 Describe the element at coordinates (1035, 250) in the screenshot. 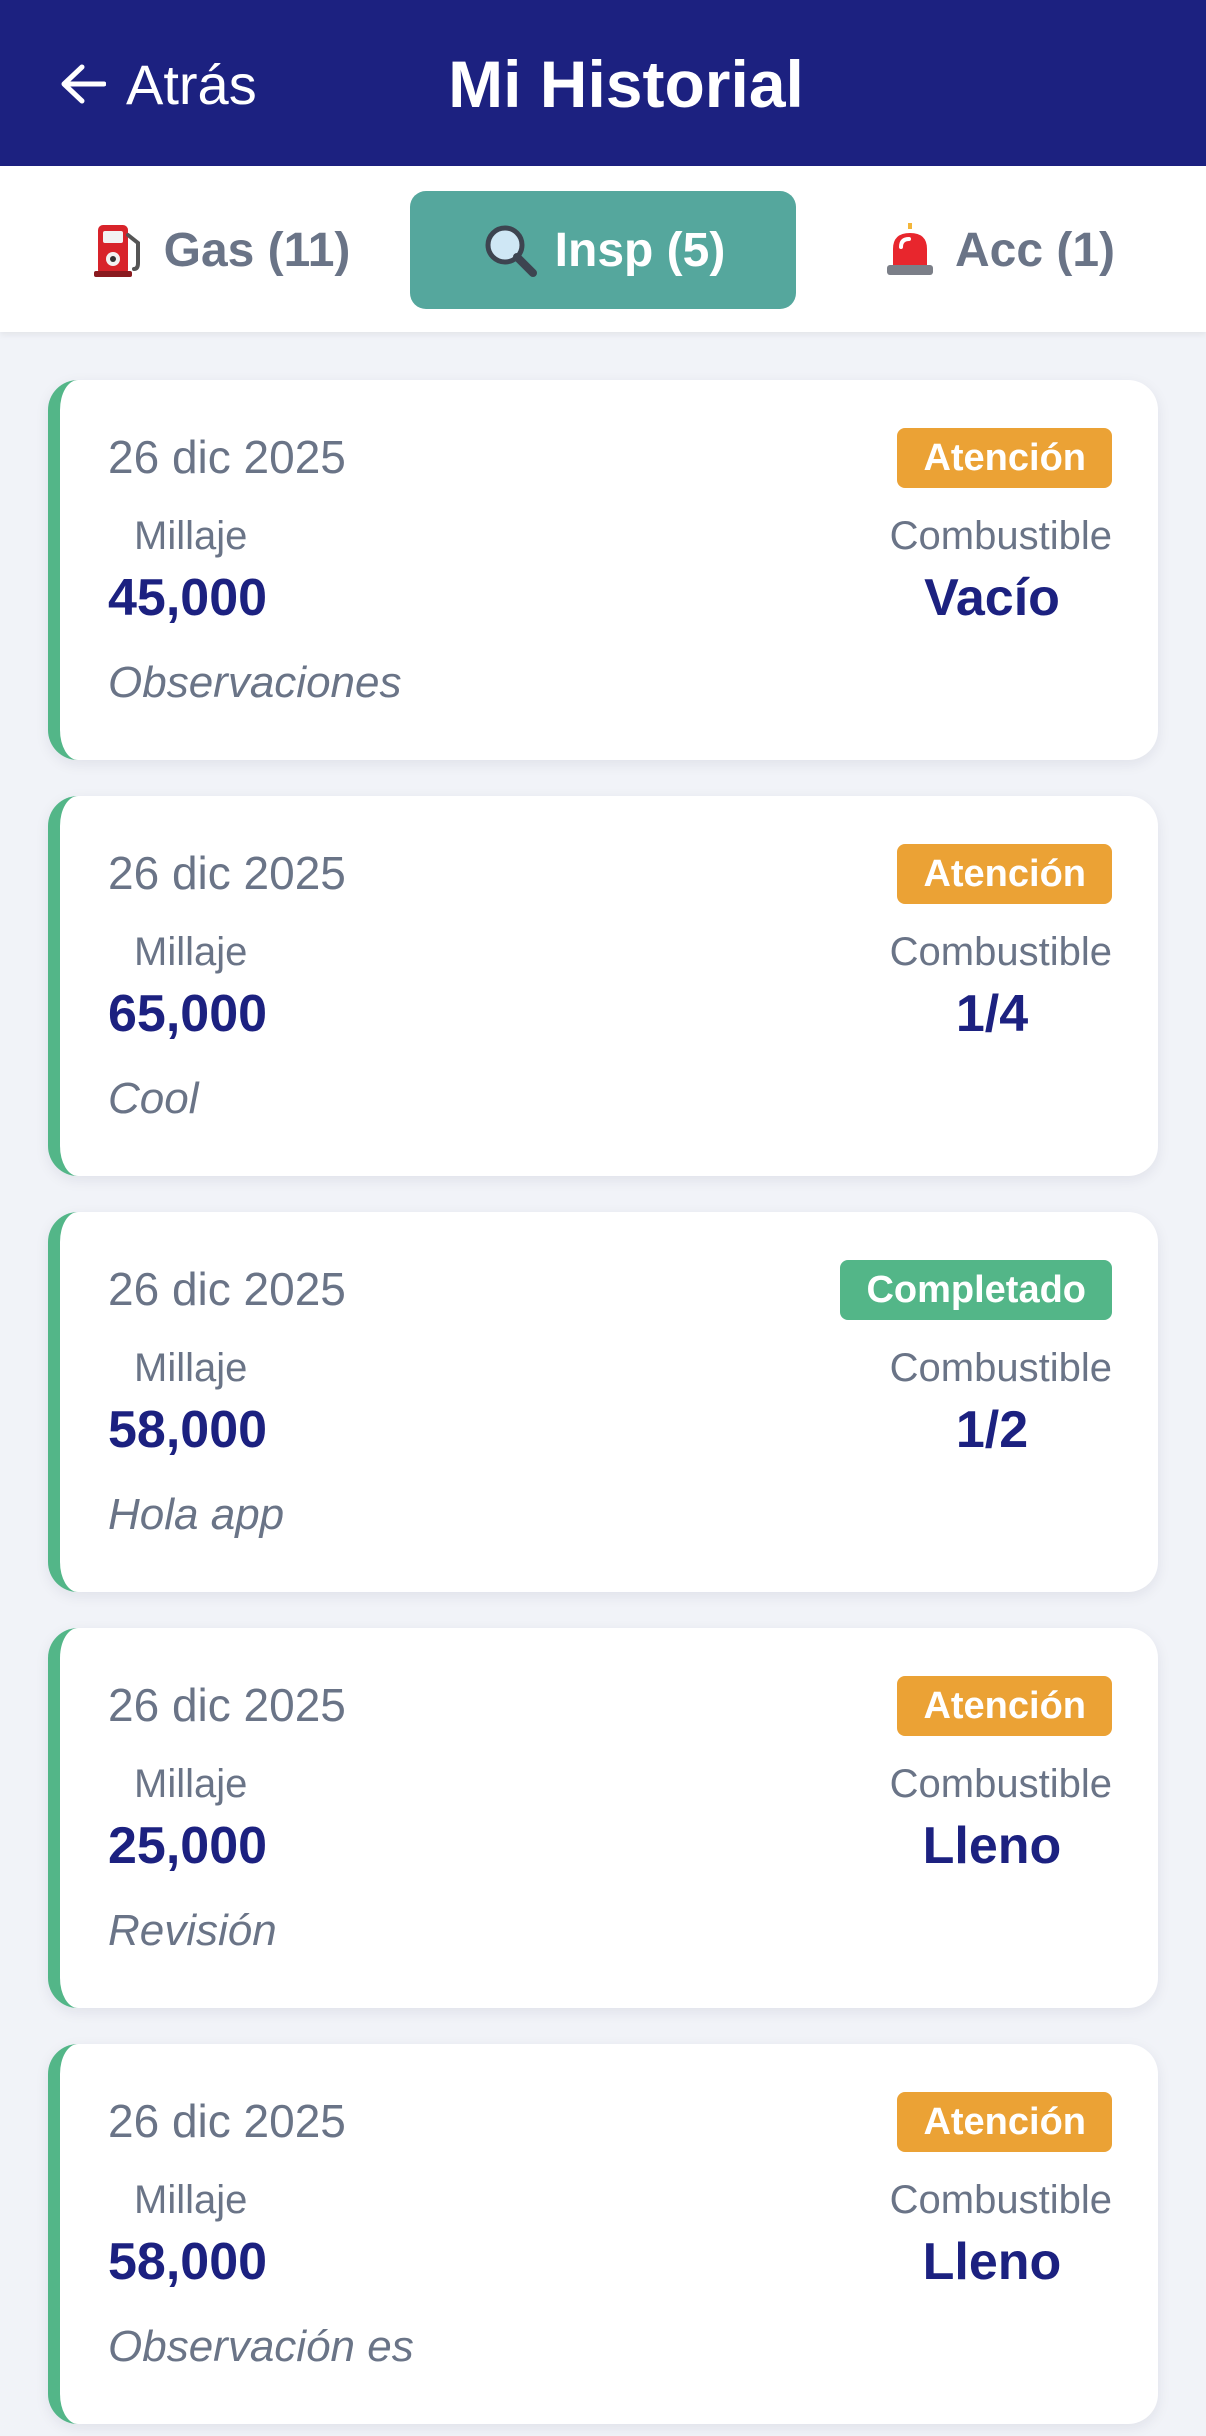

I see `tab-acc-label: Acc (1)` at that location.